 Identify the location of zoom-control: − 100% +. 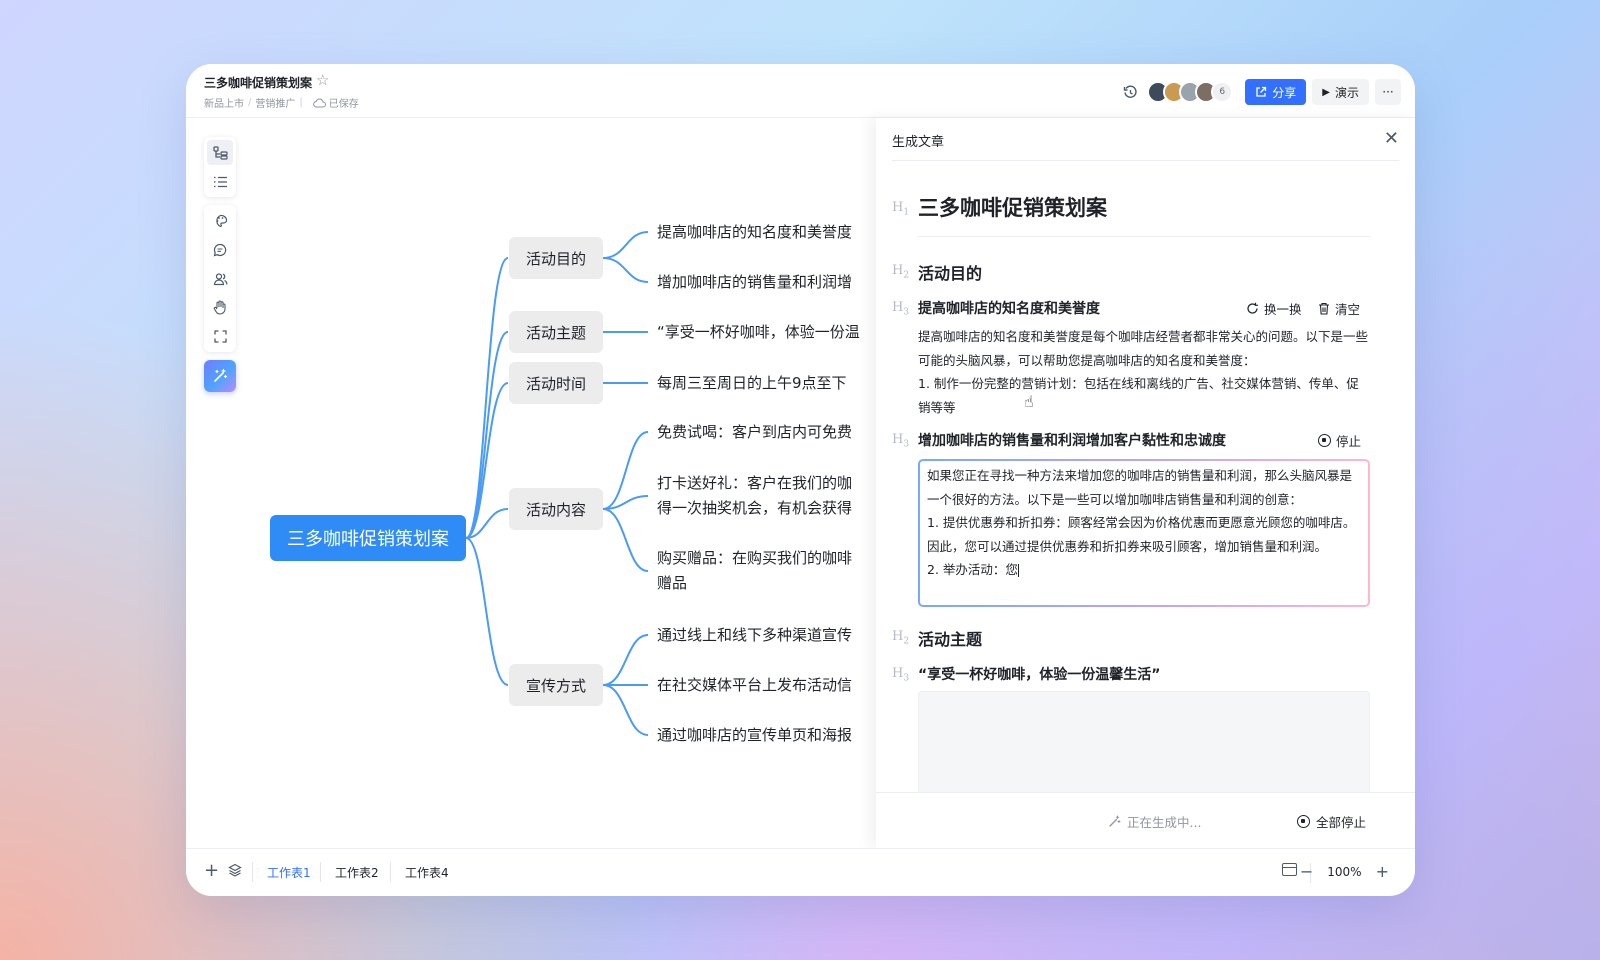
(1344, 871).